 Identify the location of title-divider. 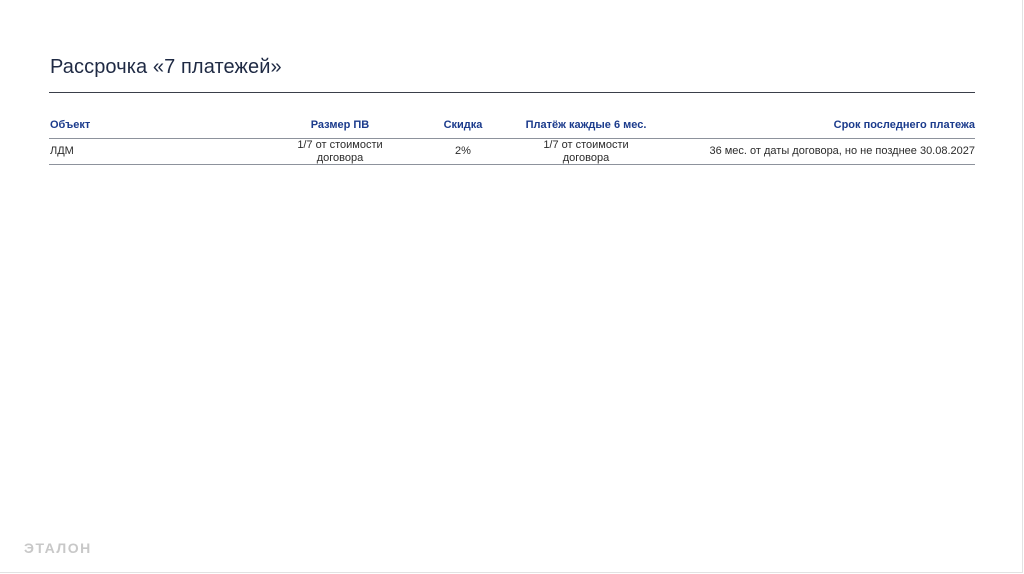
(512, 92).